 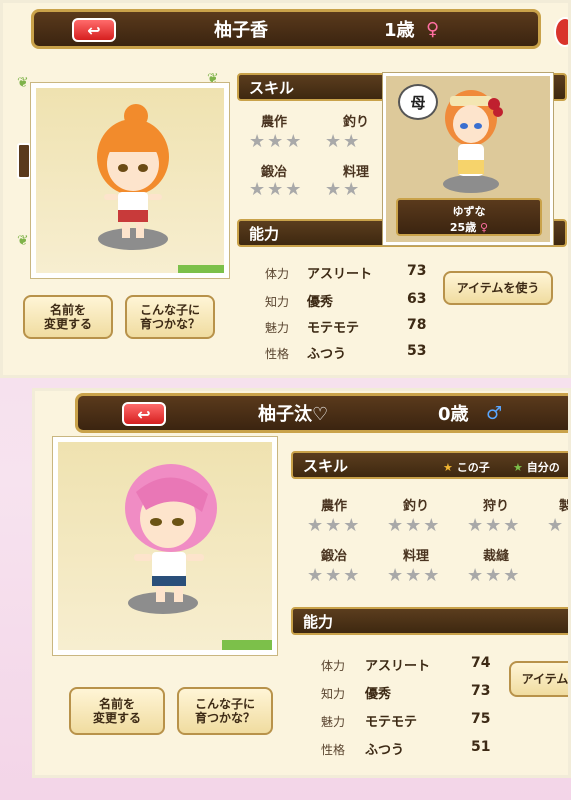 What do you see at coordinates (433, 29) in the screenshot?
I see `top-female-icon: ♀` at bounding box center [433, 29].